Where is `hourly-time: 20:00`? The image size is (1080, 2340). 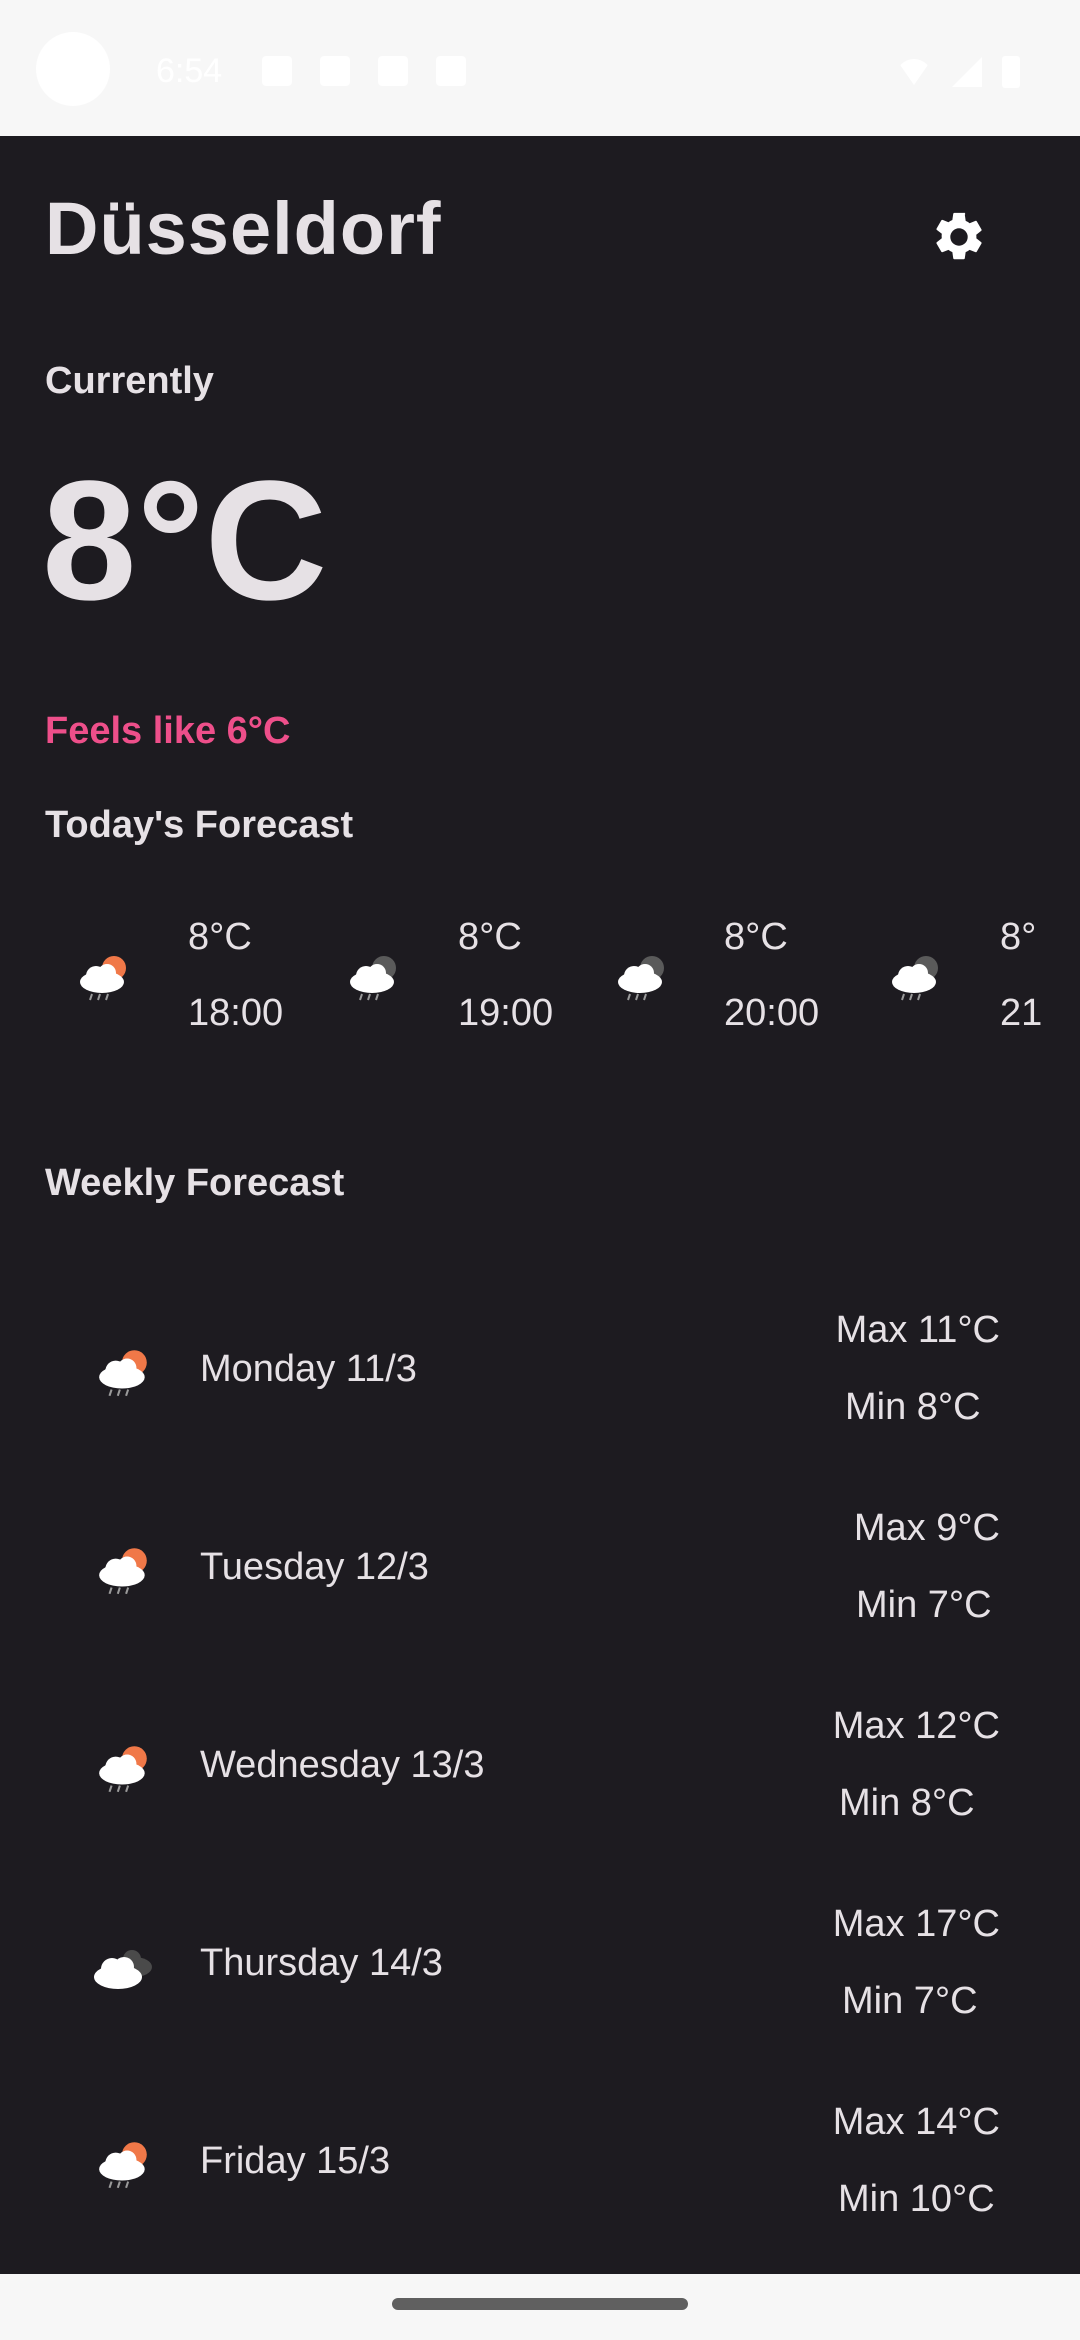
hourly-time: 20:00 is located at coordinates (772, 1013).